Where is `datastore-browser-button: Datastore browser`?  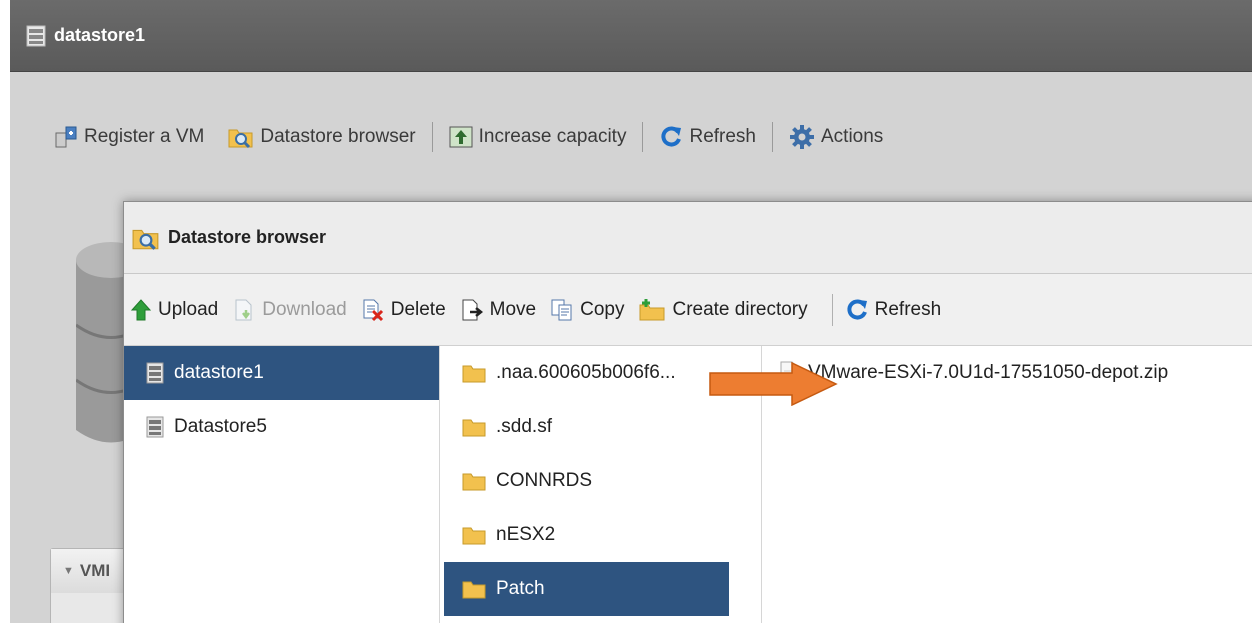 datastore-browser-button: Datastore browser is located at coordinates (322, 137).